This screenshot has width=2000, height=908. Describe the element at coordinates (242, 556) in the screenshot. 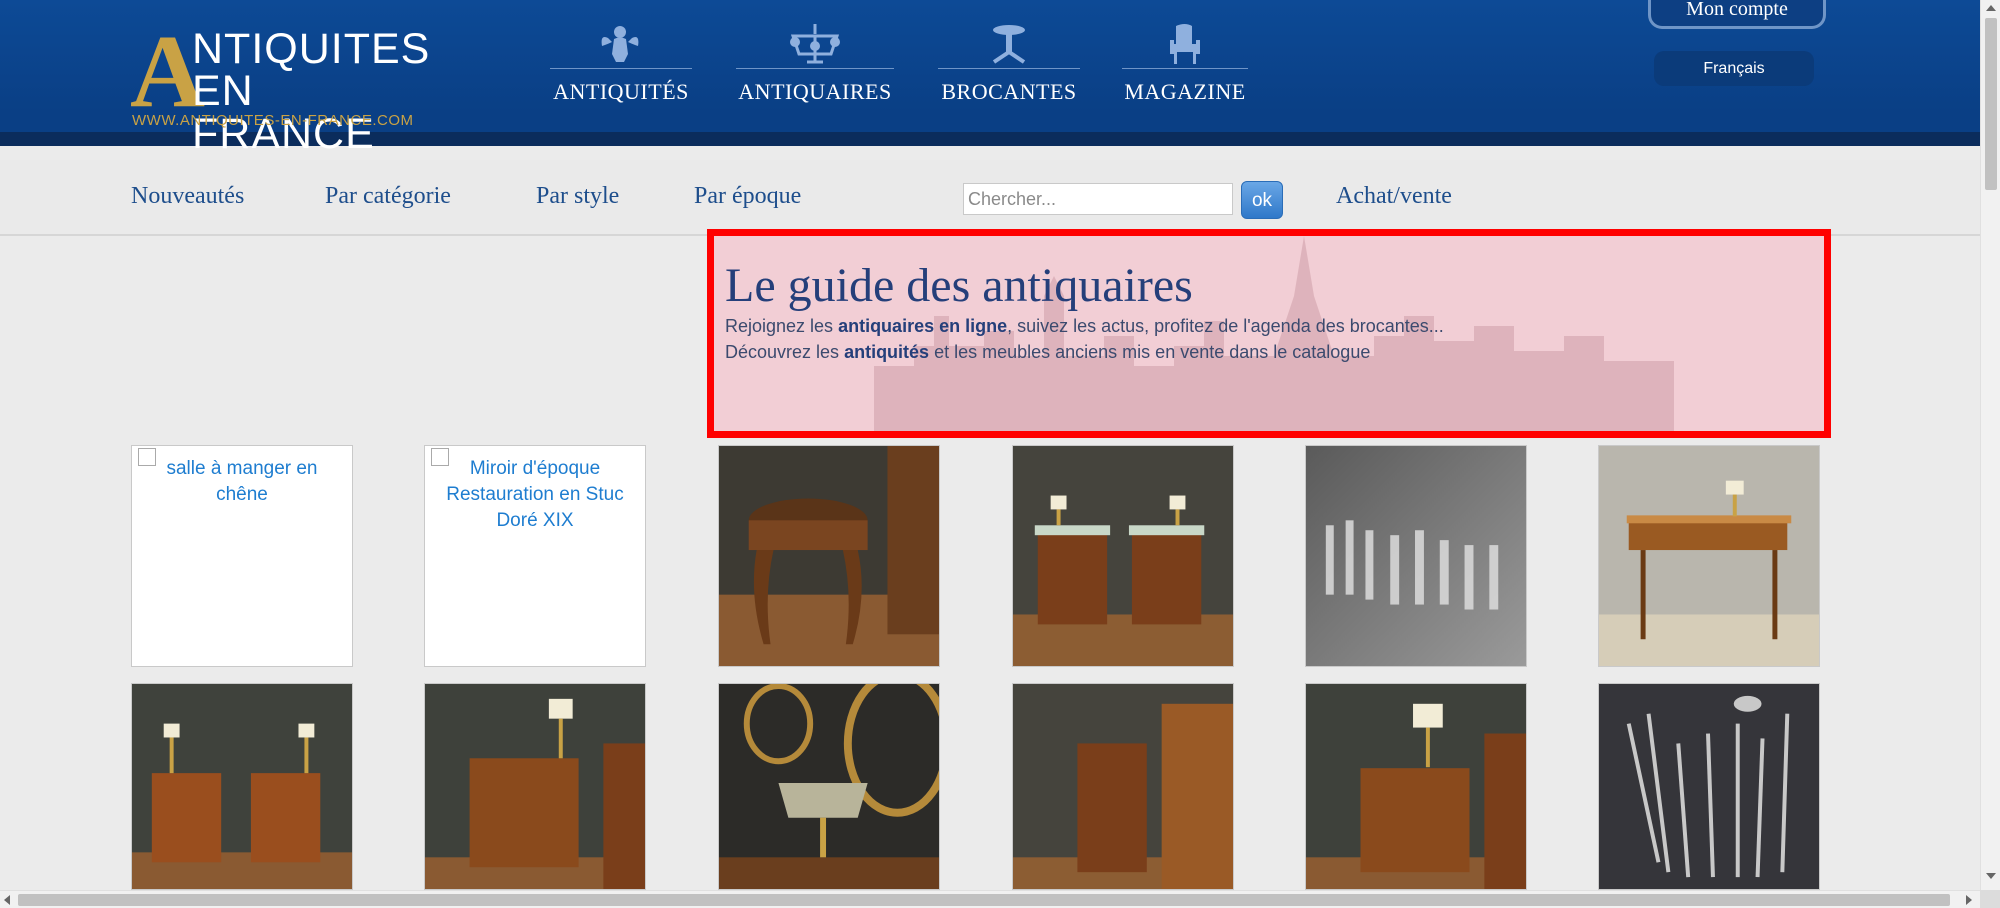

I see `product-tile: salle à manger en chêne` at that location.